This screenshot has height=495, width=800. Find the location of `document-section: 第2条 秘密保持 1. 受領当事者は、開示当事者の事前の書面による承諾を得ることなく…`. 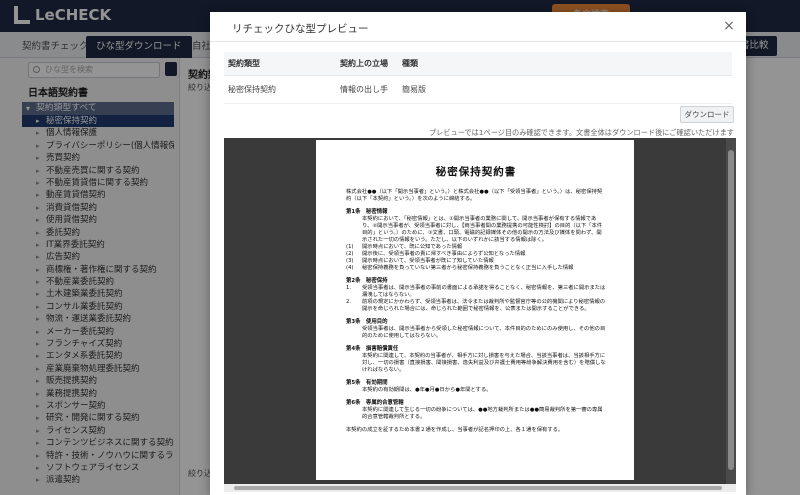

document-section: 第2条 秘密保持 1. 受領当事者は、開示当事者の事前の書面による承諾を得ることなく… is located at coordinates (476, 295).